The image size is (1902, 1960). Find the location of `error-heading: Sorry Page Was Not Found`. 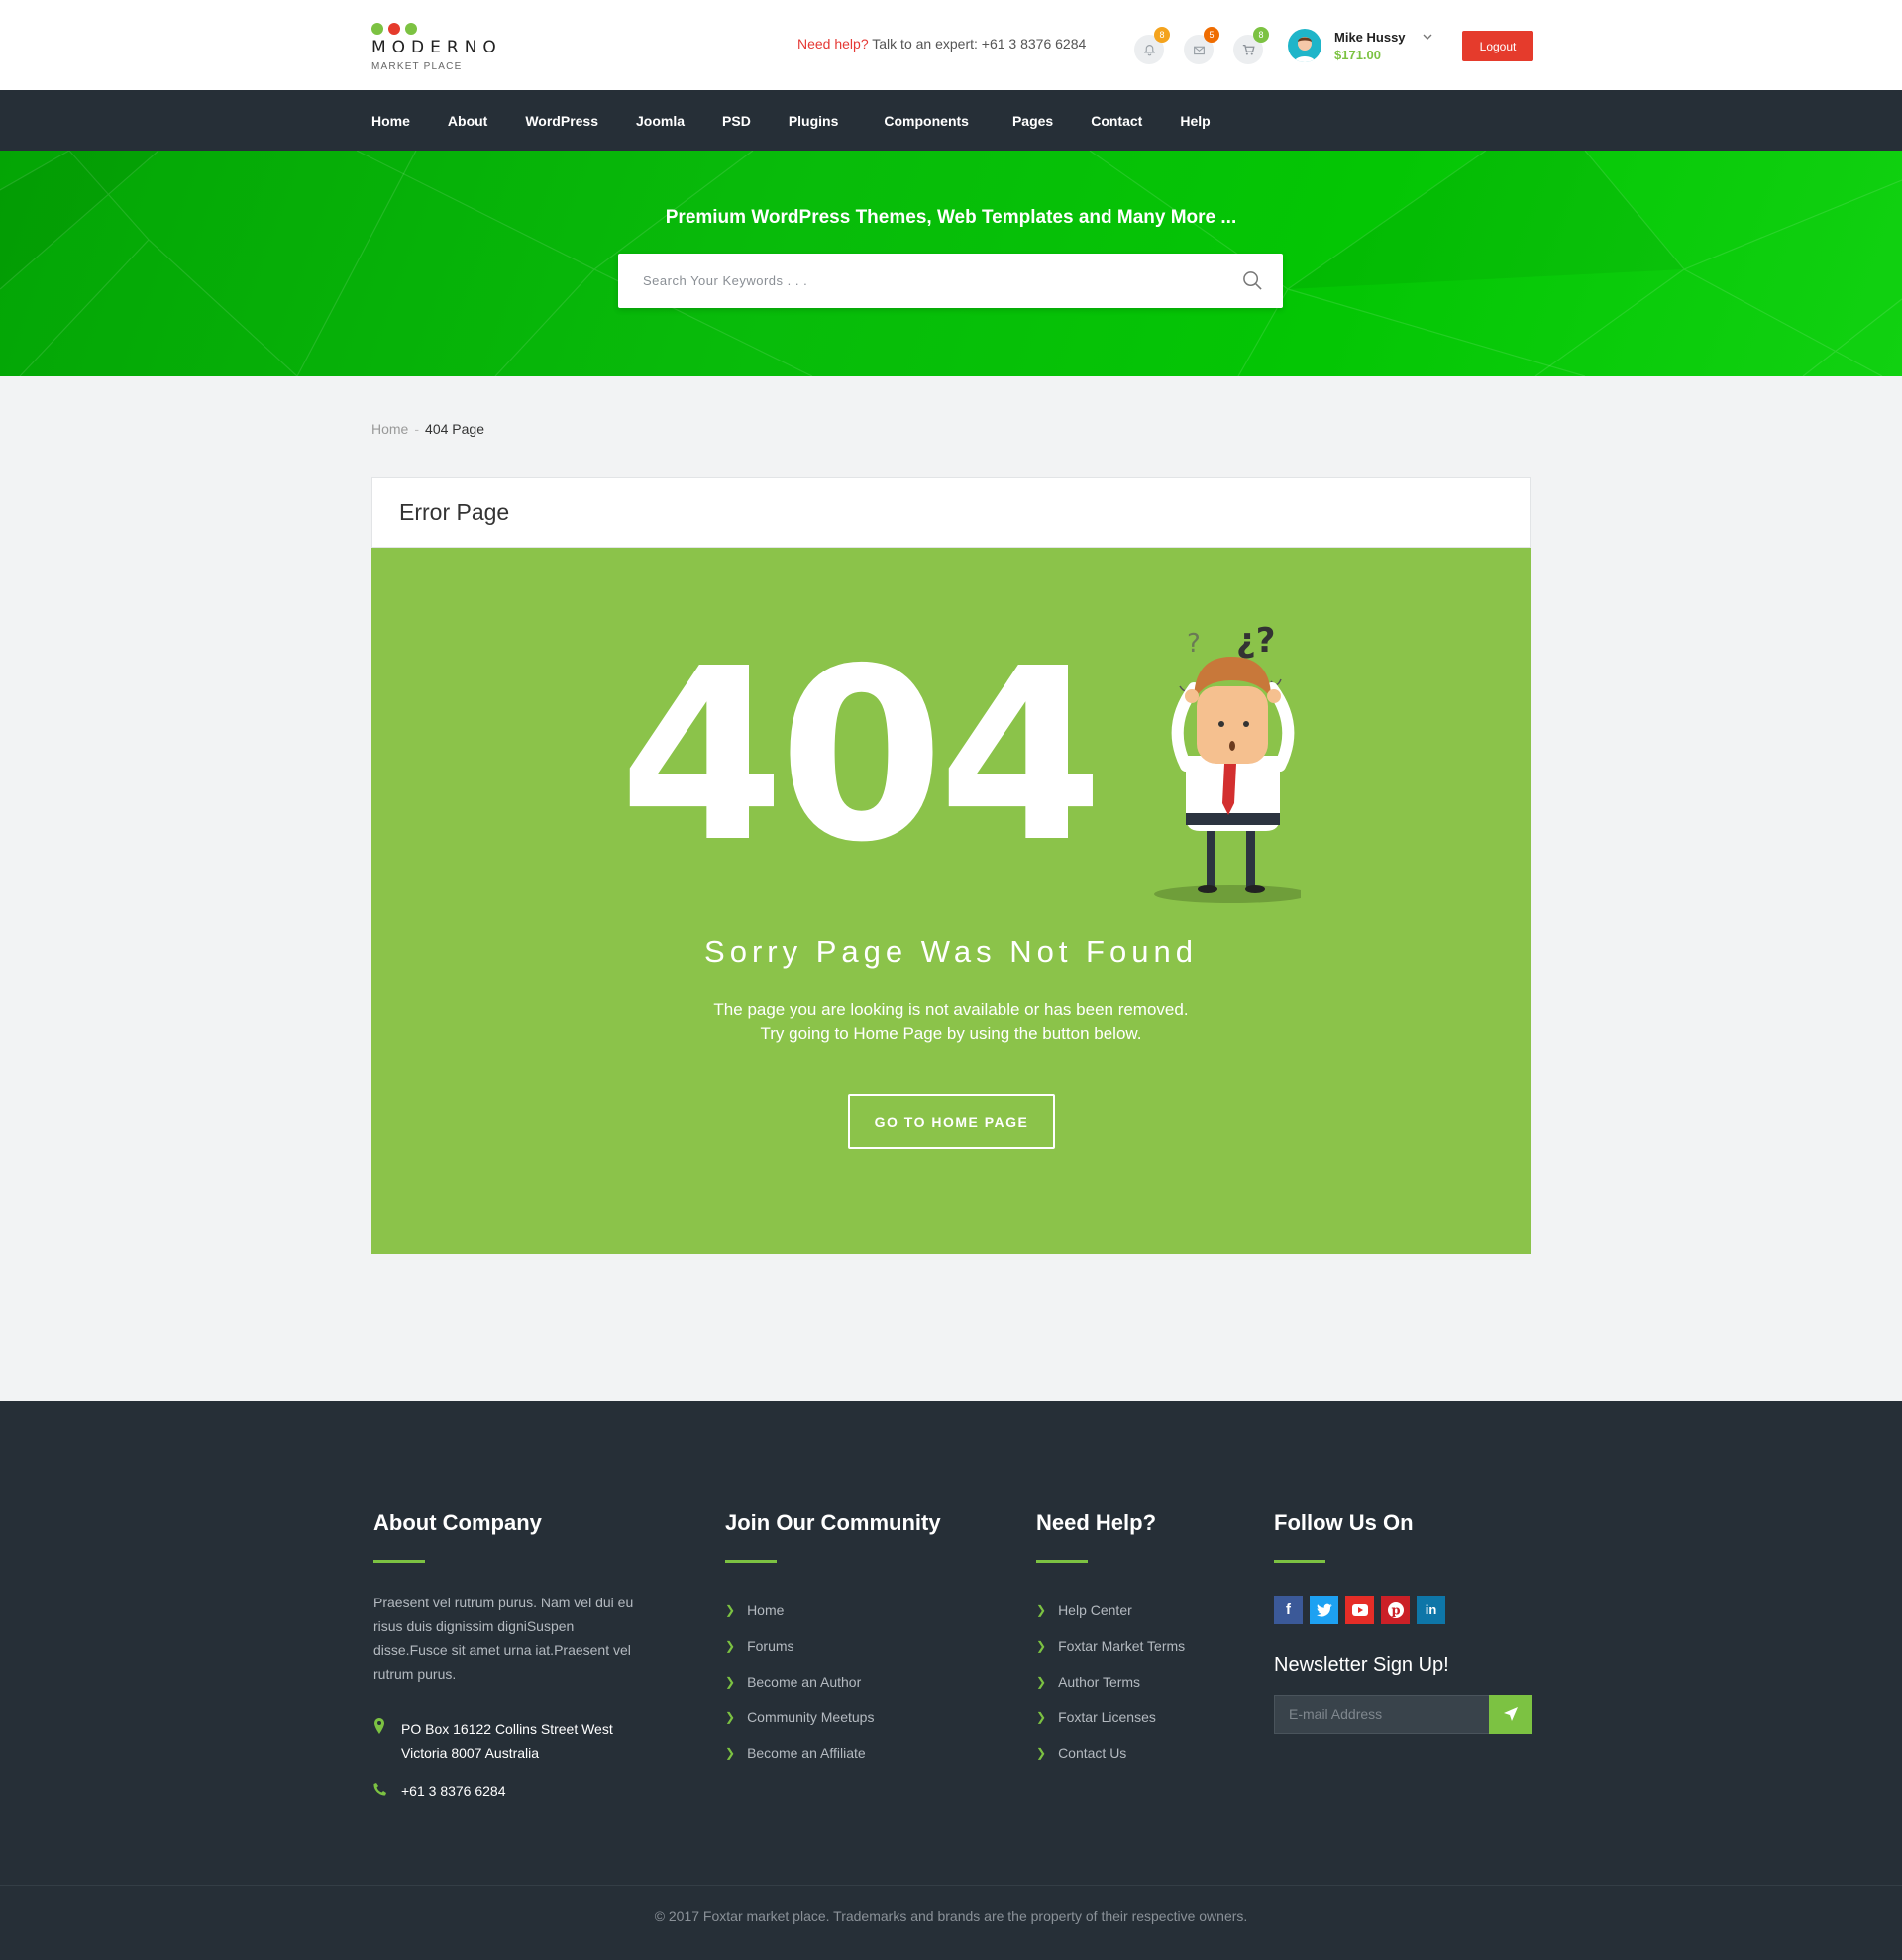

error-heading: Sorry Page Was Not Found is located at coordinates (951, 951).